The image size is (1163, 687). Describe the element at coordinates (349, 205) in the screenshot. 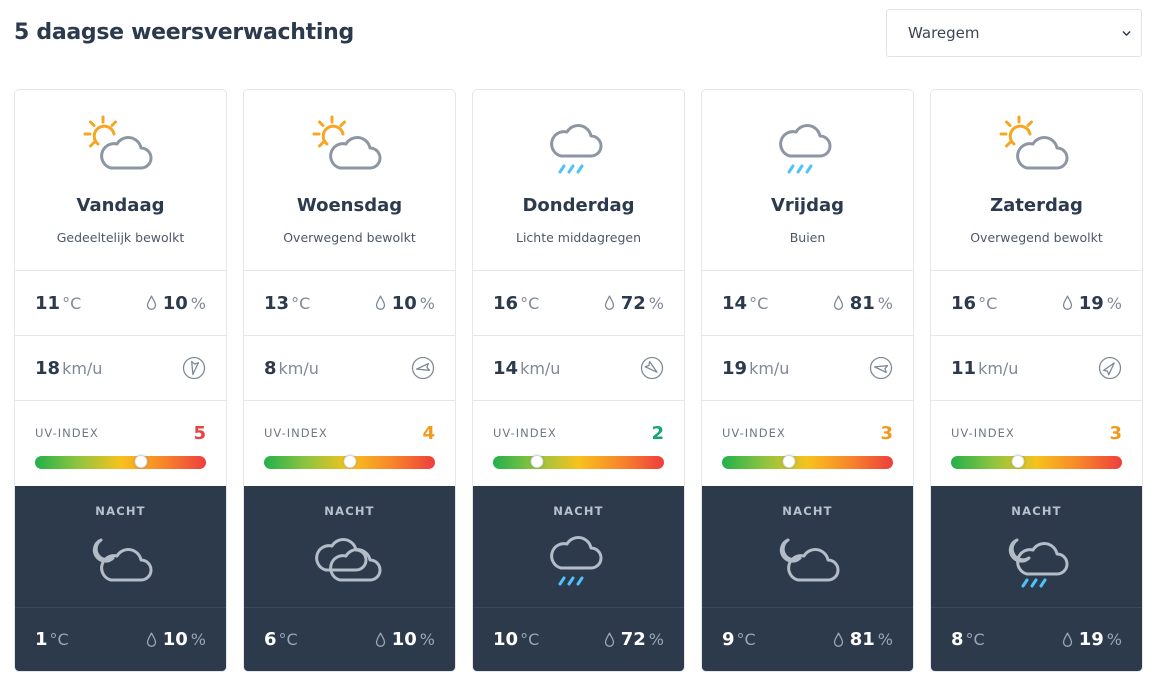

I see `day-name: Woensdag` at that location.